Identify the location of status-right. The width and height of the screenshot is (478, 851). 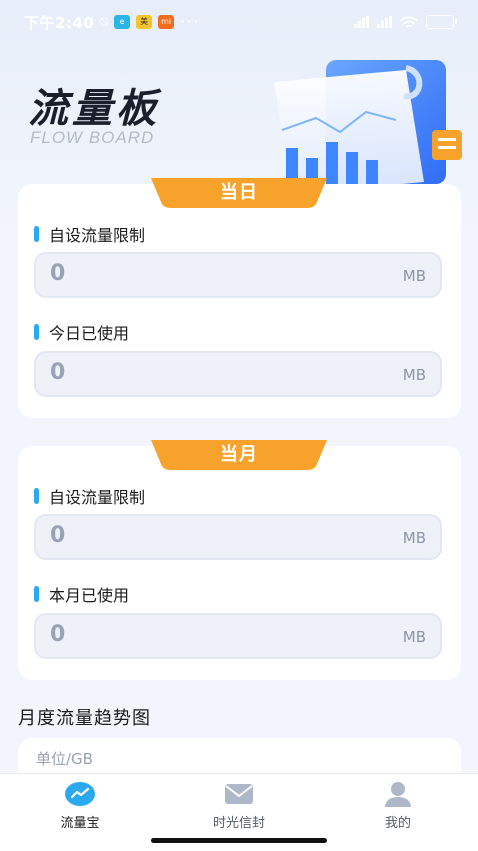
(405, 22).